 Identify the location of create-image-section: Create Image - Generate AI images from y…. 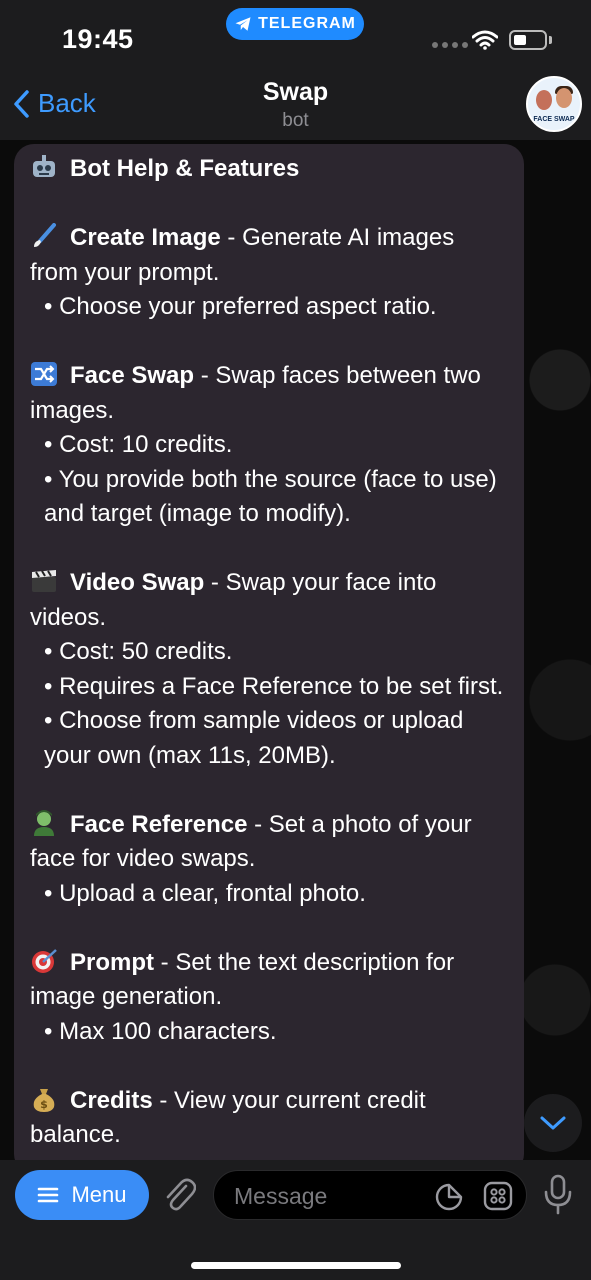
(242, 254).